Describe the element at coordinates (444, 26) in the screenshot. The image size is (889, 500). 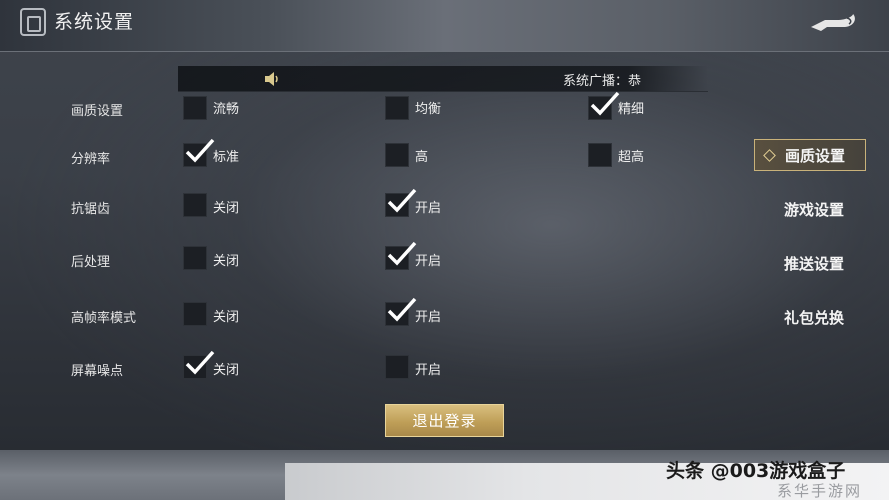
I see `title-bar: 系统设置` at that location.